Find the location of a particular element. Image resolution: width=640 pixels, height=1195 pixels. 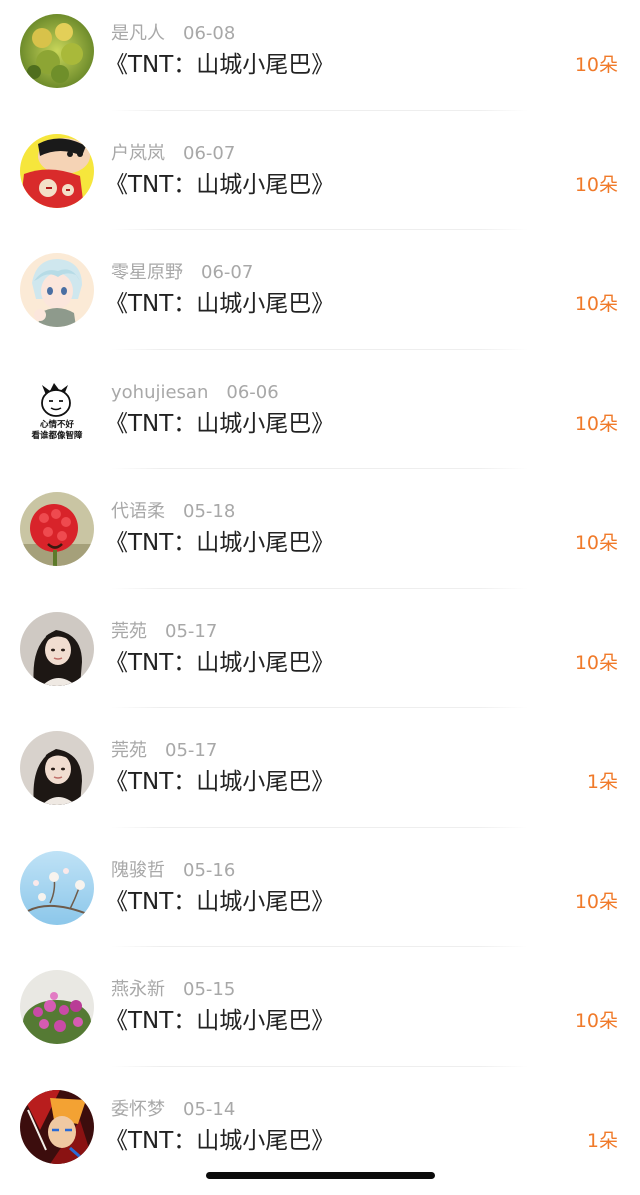

user-name: 燕永新 is located at coordinates (138, 989).